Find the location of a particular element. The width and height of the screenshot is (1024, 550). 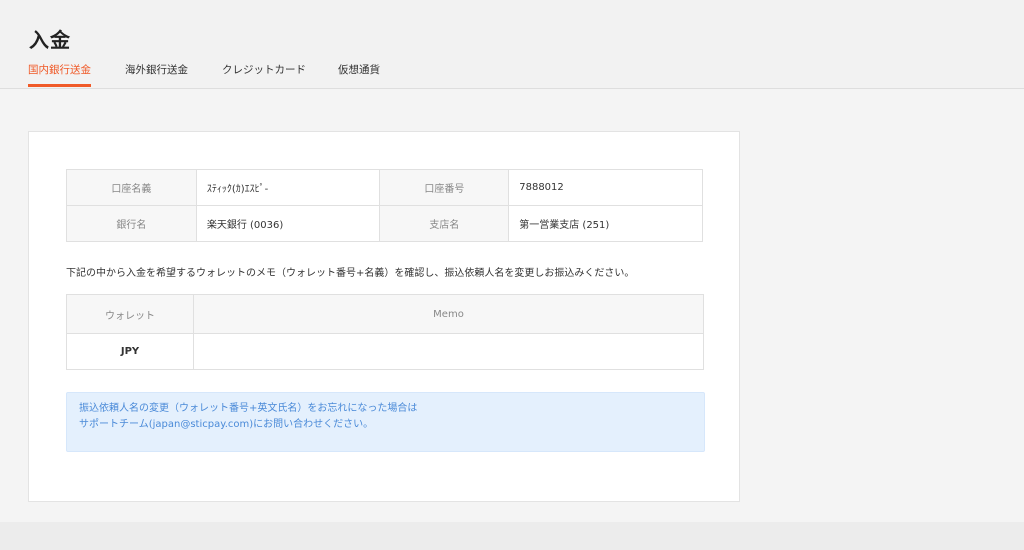

table-row: 銀行名 楽天銀行 (0036) 支店名 第一営業支店 (251) is located at coordinates (384, 223).